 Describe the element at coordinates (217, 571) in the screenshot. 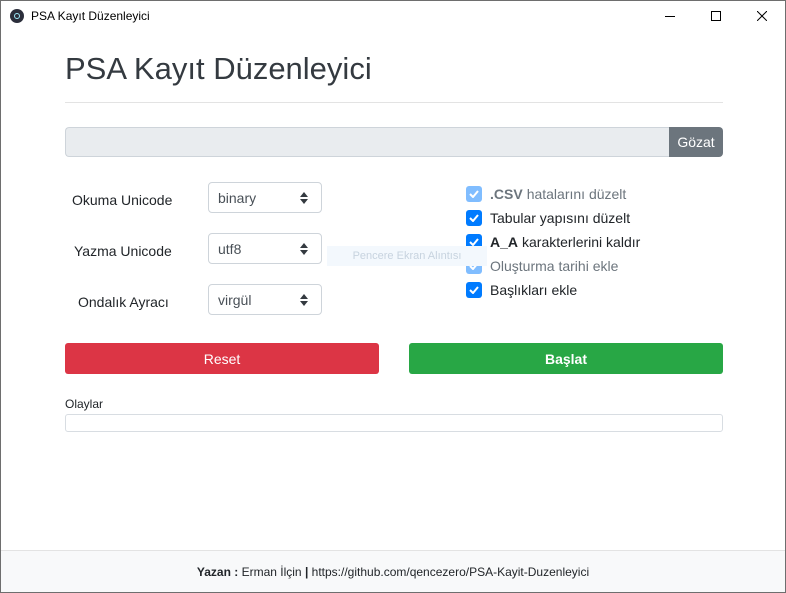

I see `footer-author-label: Yazan :` at that location.